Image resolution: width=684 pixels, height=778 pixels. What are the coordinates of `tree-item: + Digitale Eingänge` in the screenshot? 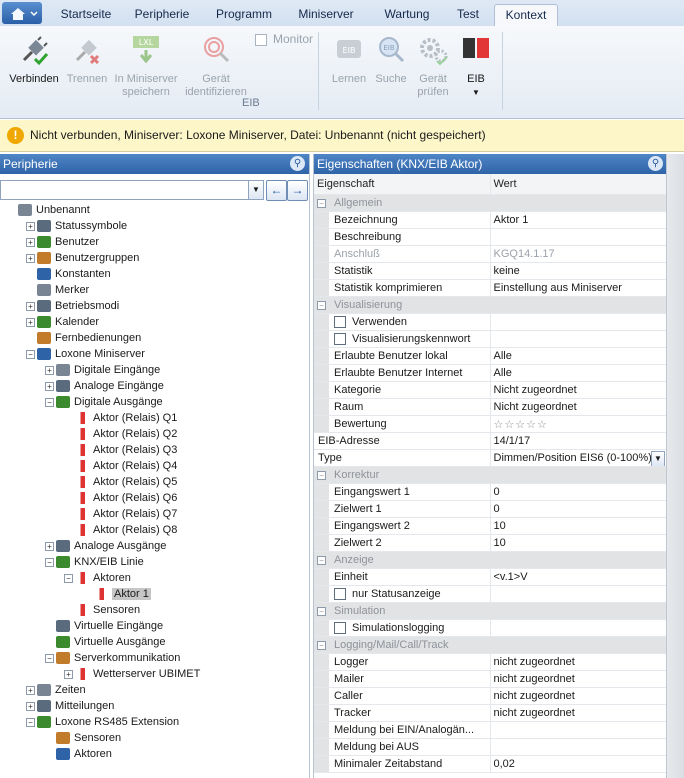 It's located at (102, 370).